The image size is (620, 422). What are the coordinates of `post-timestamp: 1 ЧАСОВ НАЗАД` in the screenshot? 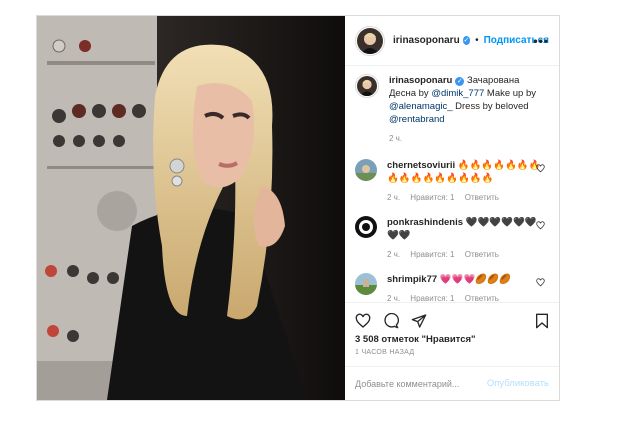 It's located at (452, 350).